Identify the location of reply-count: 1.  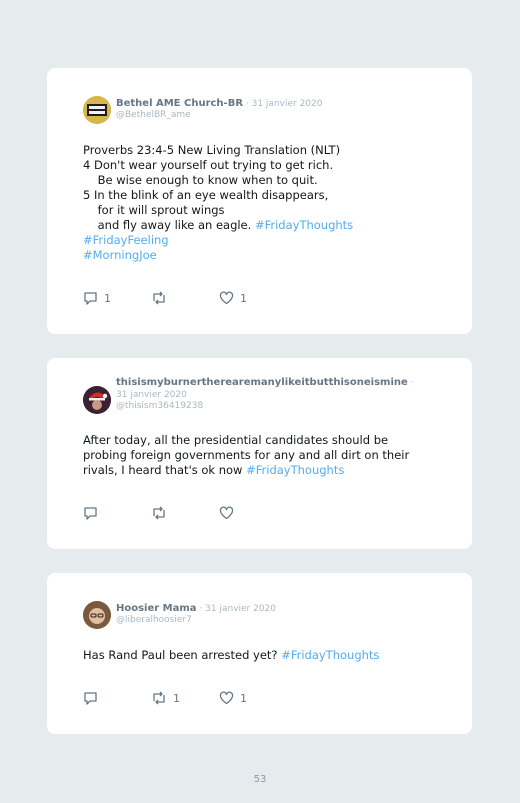
(107, 298).